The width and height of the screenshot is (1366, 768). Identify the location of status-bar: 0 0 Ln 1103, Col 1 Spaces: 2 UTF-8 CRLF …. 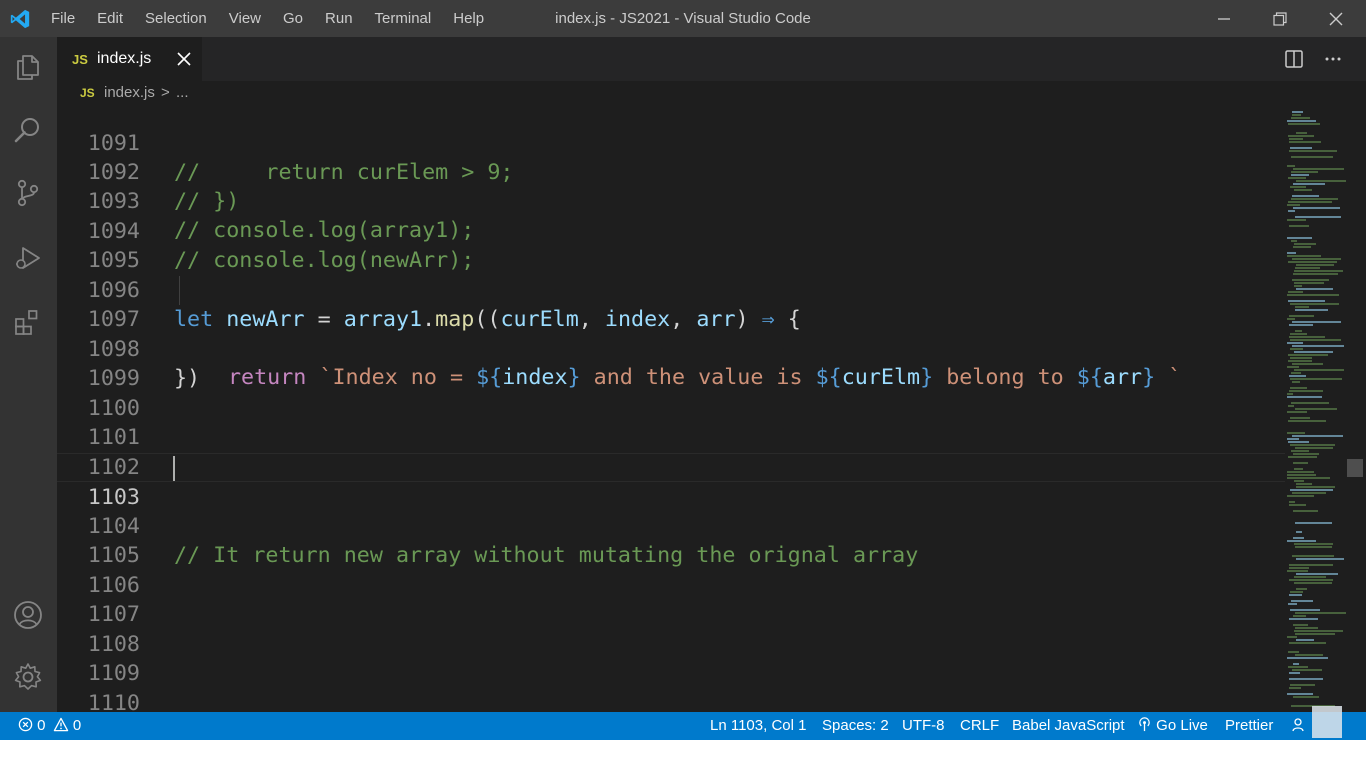
(683, 723).